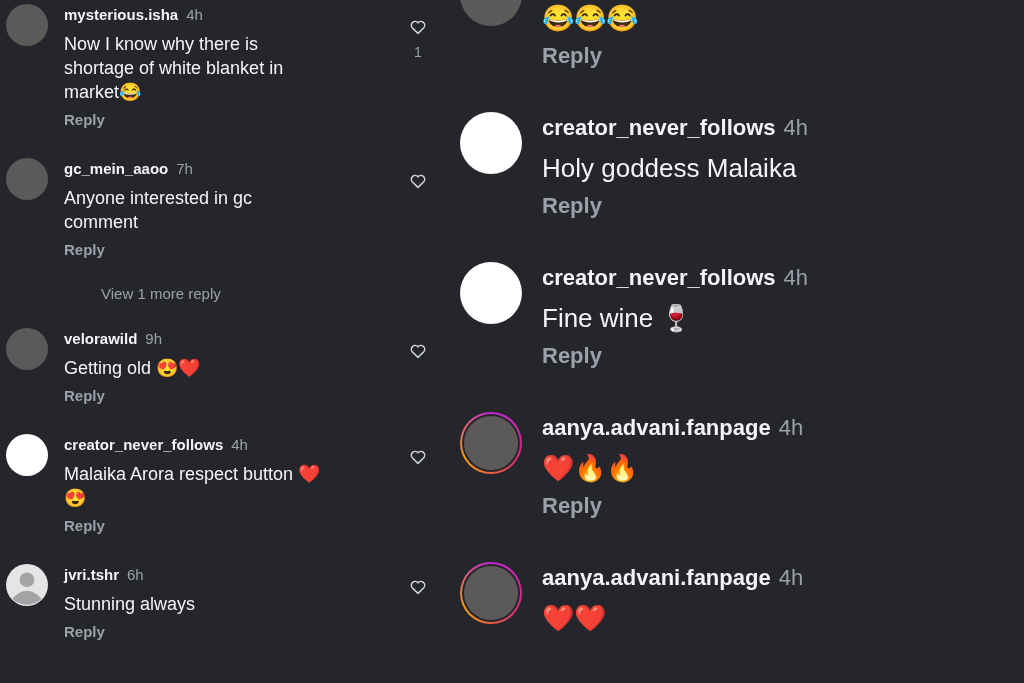 The height and width of the screenshot is (683, 1024). What do you see at coordinates (670, 168) in the screenshot?
I see `comment-text: Holy goddess Malaika` at bounding box center [670, 168].